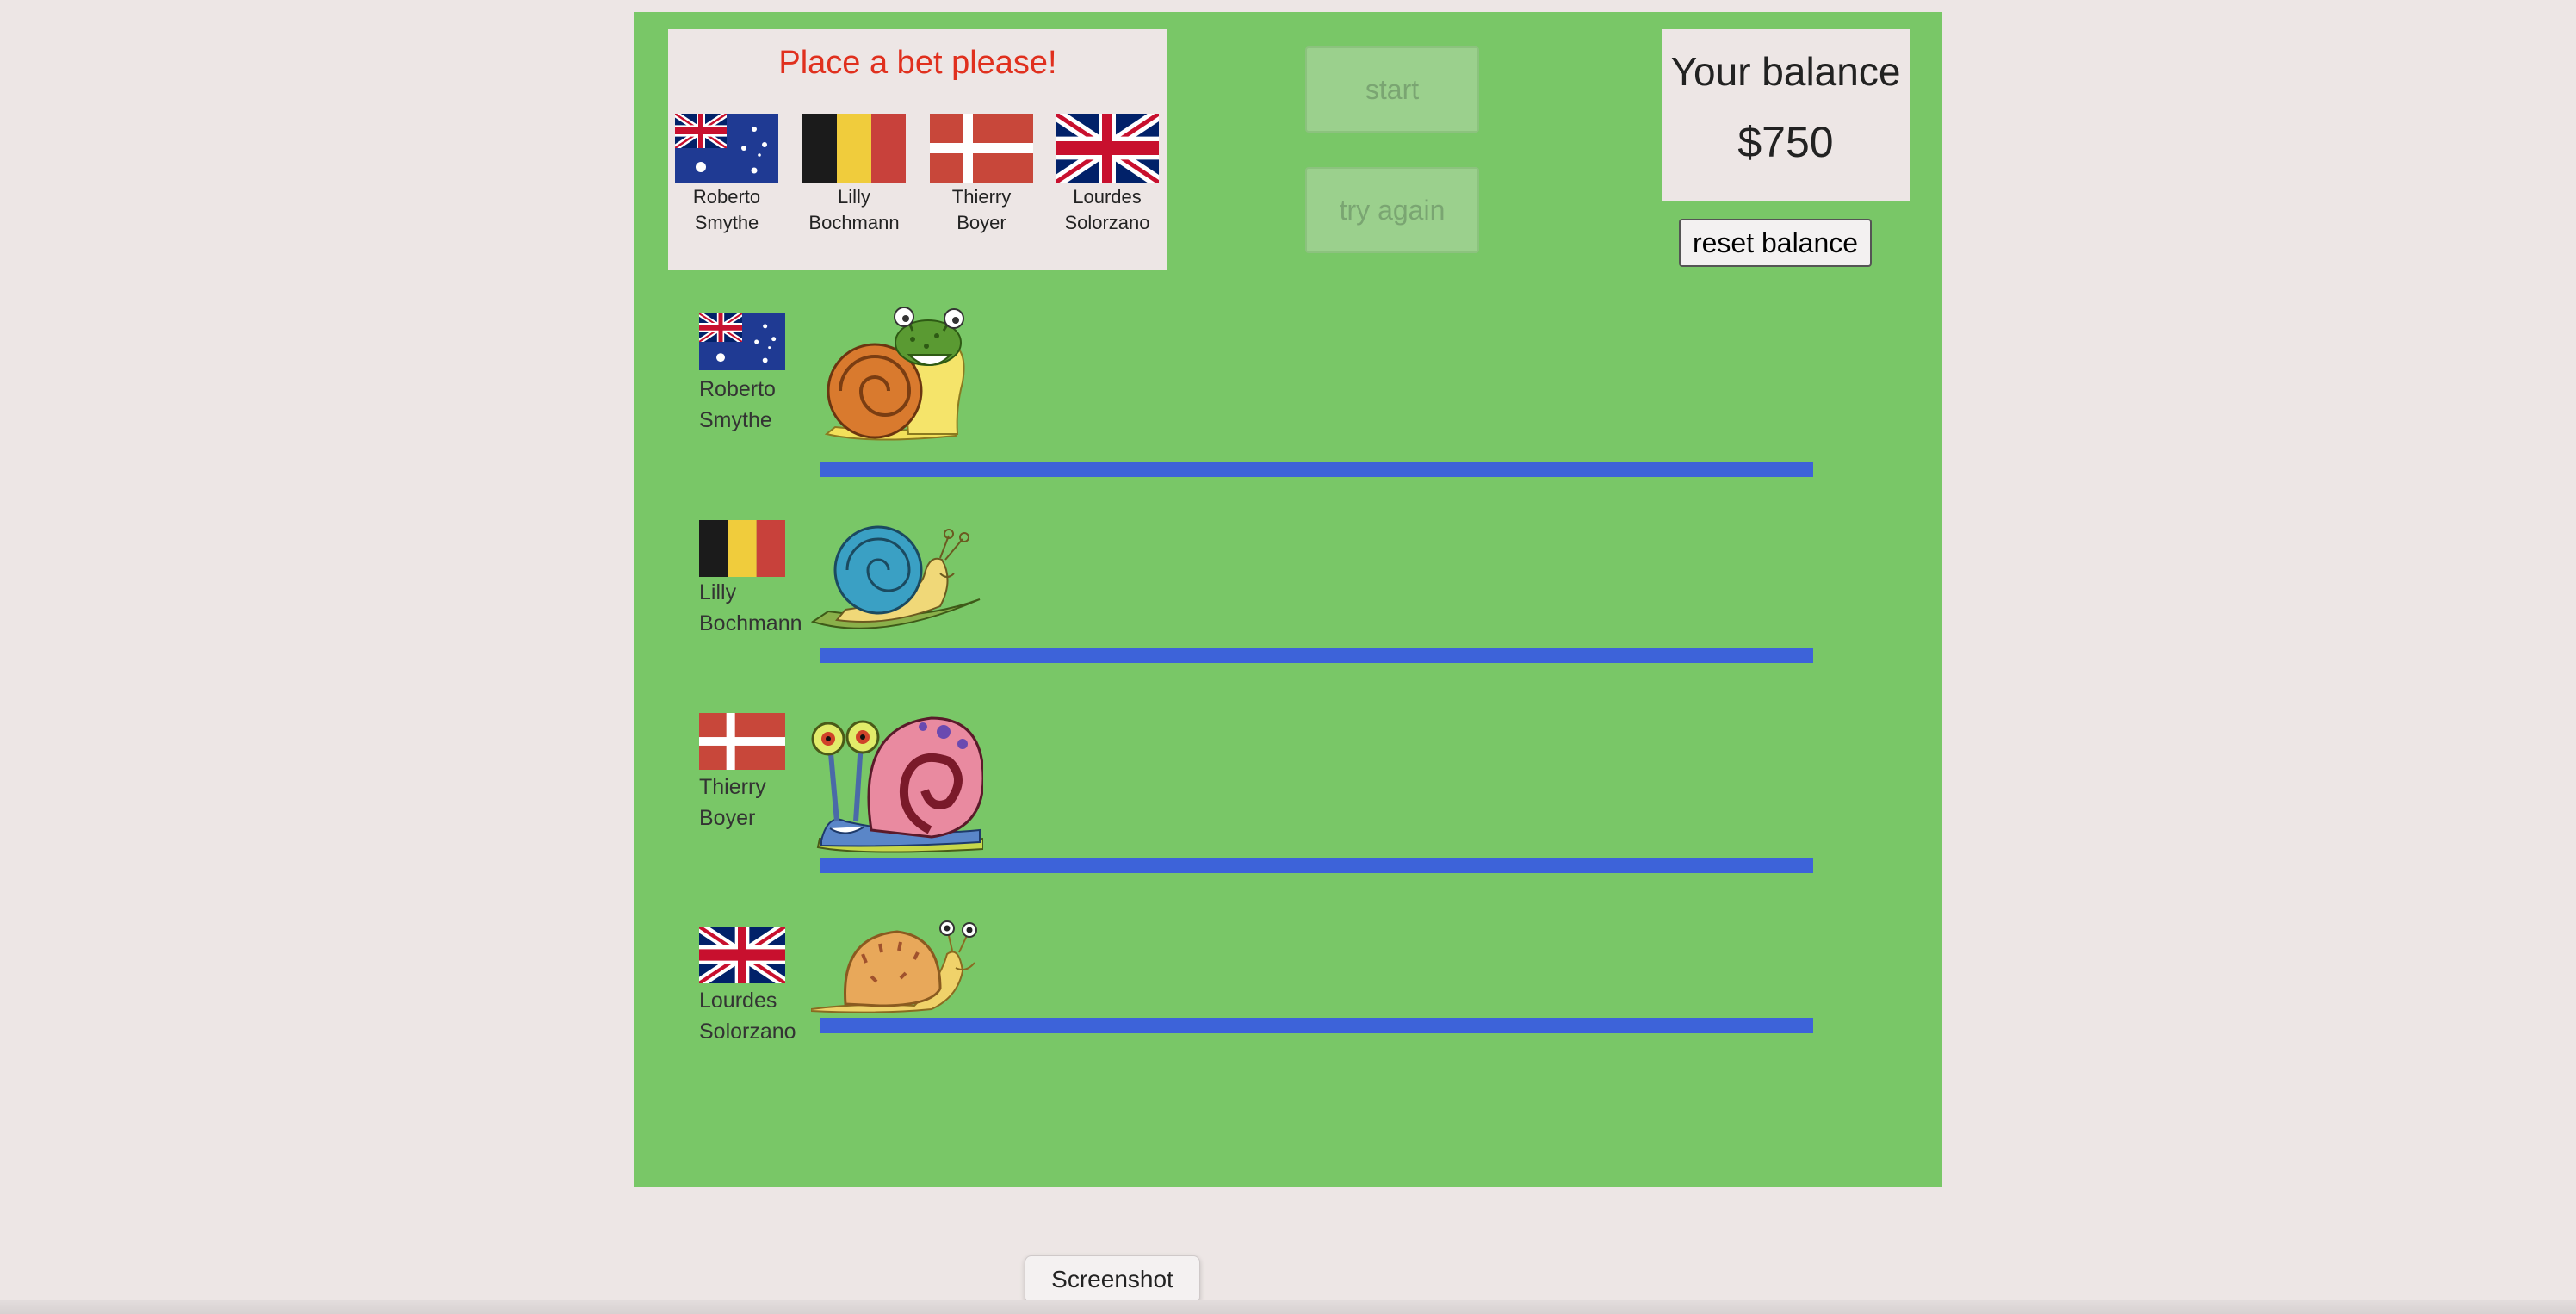 The height and width of the screenshot is (1314, 2576). I want to click on lane-last-name: Smythe, so click(736, 420).